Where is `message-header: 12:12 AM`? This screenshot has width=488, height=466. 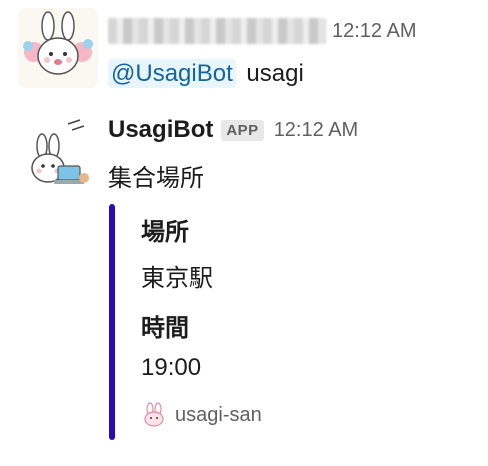 message-header: 12:12 AM is located at coordinates (262, 31).